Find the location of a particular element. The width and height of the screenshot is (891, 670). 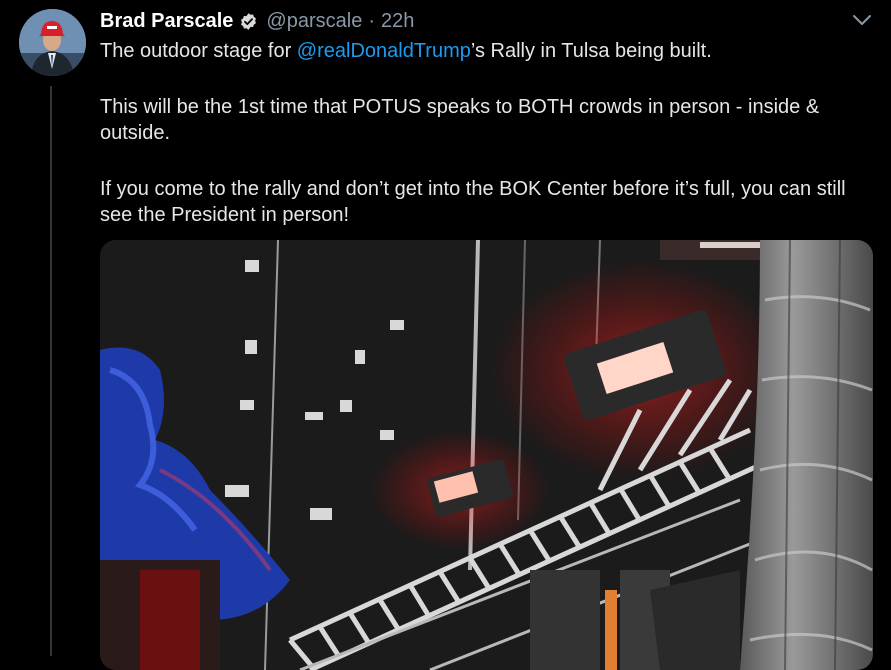

verified-badge-icon is located at coordinates (249, 21).